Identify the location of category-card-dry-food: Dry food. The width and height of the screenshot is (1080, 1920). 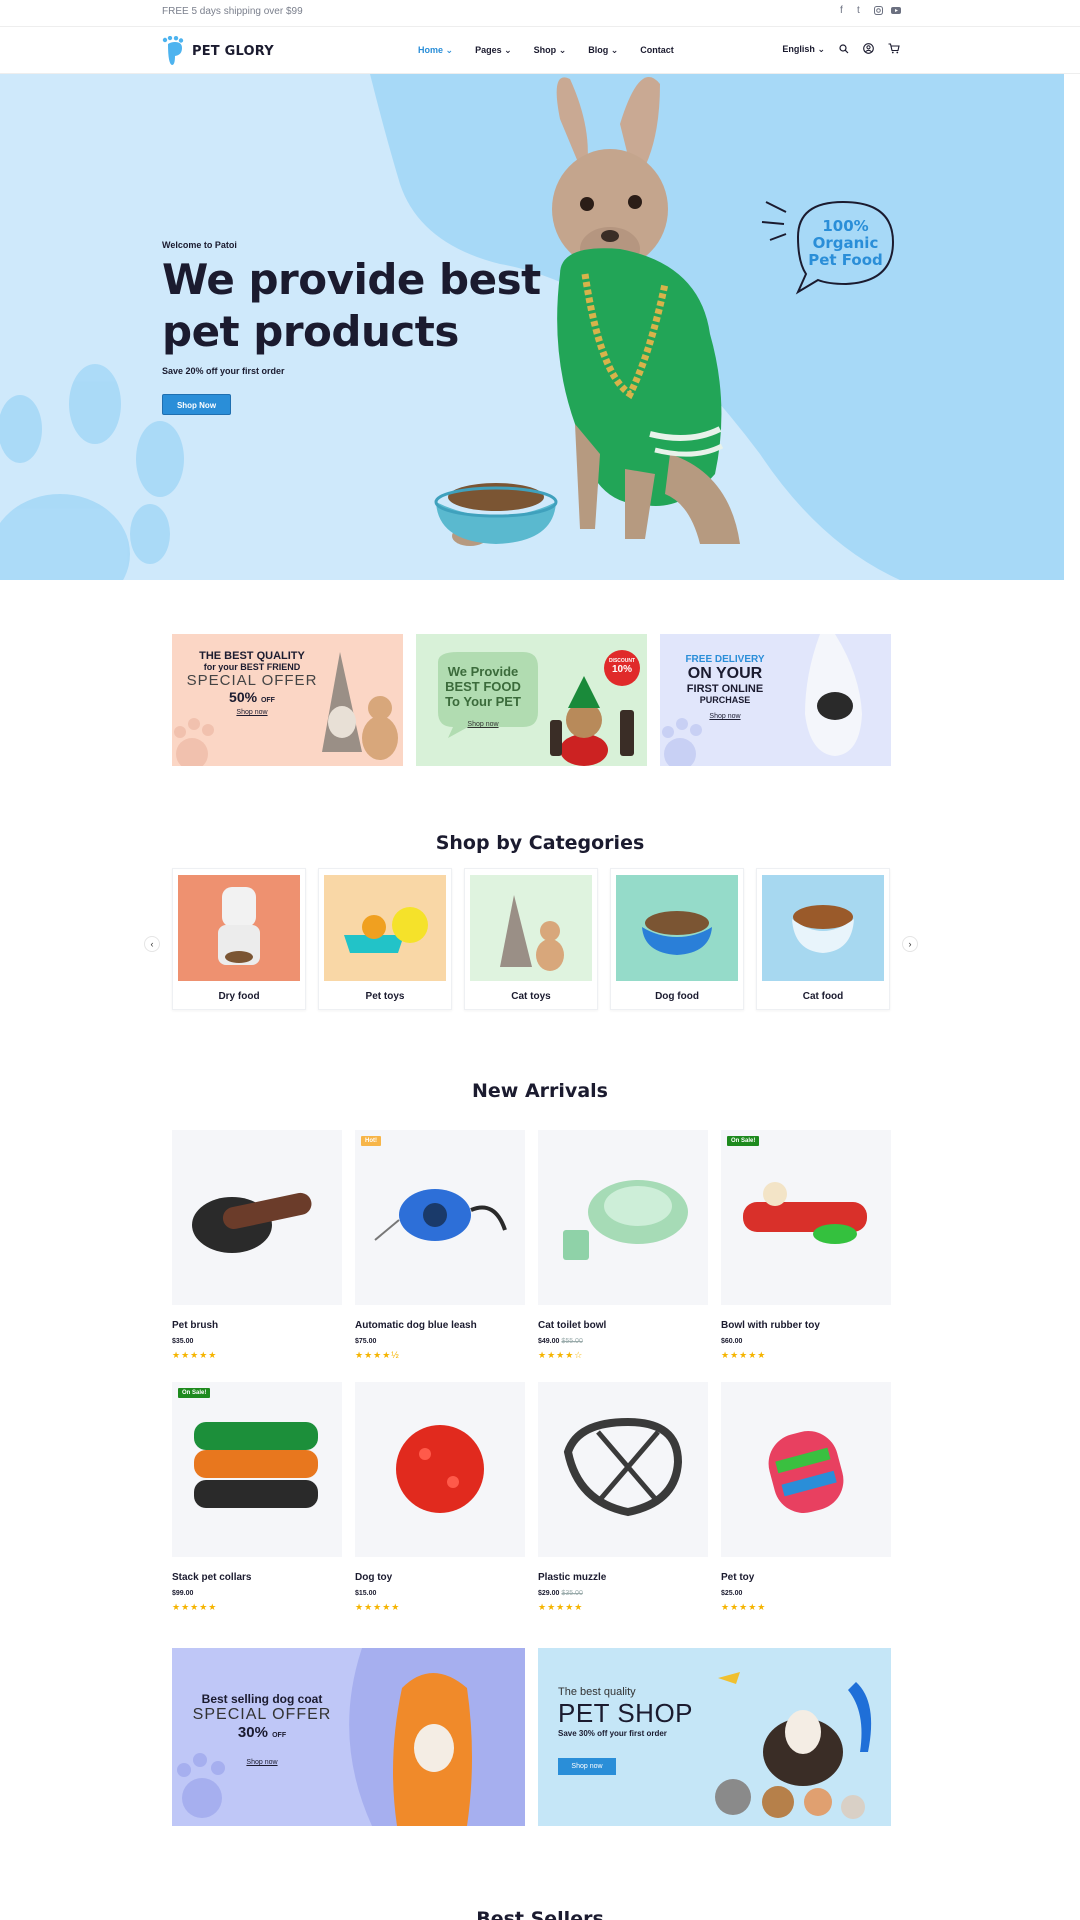
(239, 939).